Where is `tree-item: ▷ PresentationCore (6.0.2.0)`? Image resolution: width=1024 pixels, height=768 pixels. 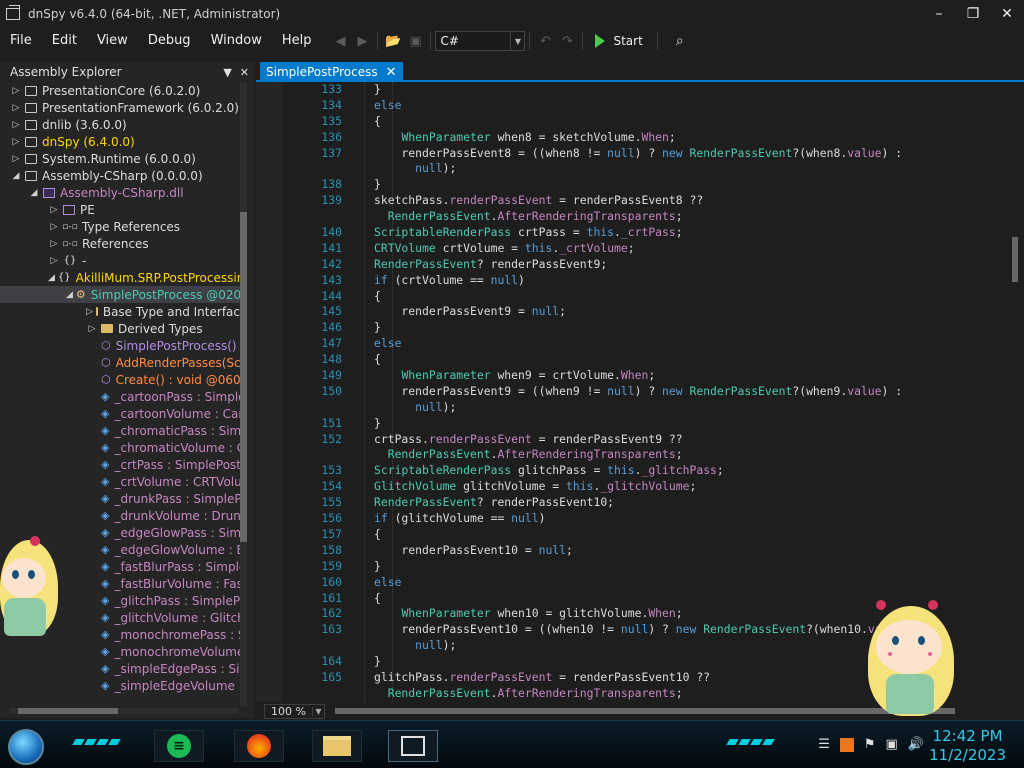 tree-item: ▷ PresentationCore (6.0.2.0) is located at coordinates (120, 90).